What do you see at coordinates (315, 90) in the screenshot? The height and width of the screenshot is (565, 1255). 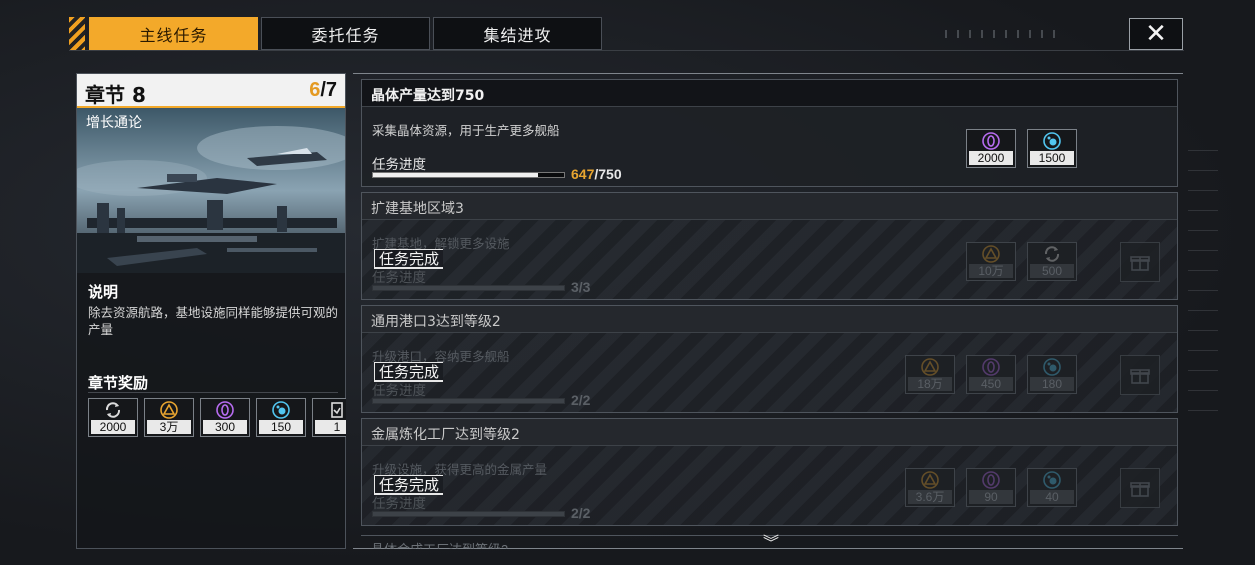 I see `chapter-progress-current: 6` at bounding box center [315, 90].